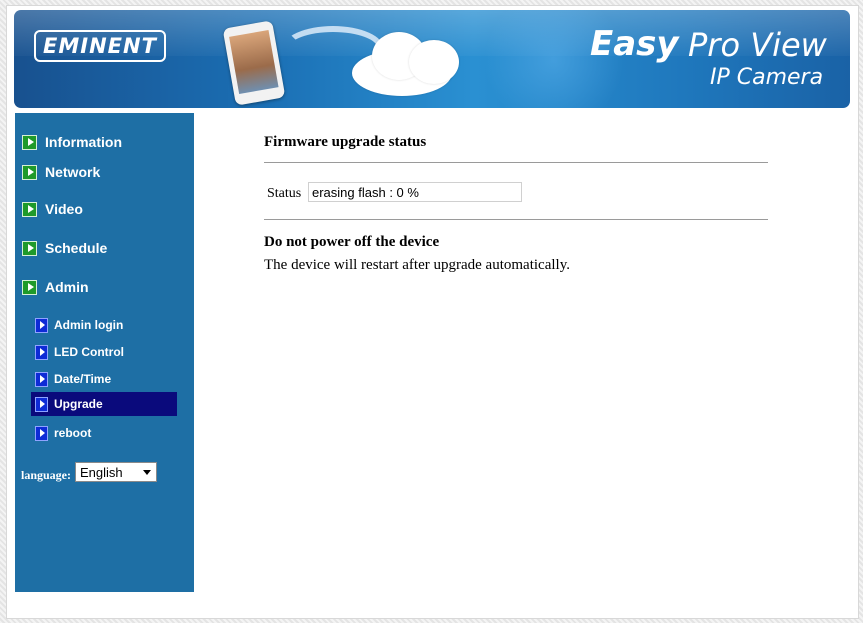  Describe the element at coordinates (254, 62) in the screenshot. I see `phone-photo` at that location.